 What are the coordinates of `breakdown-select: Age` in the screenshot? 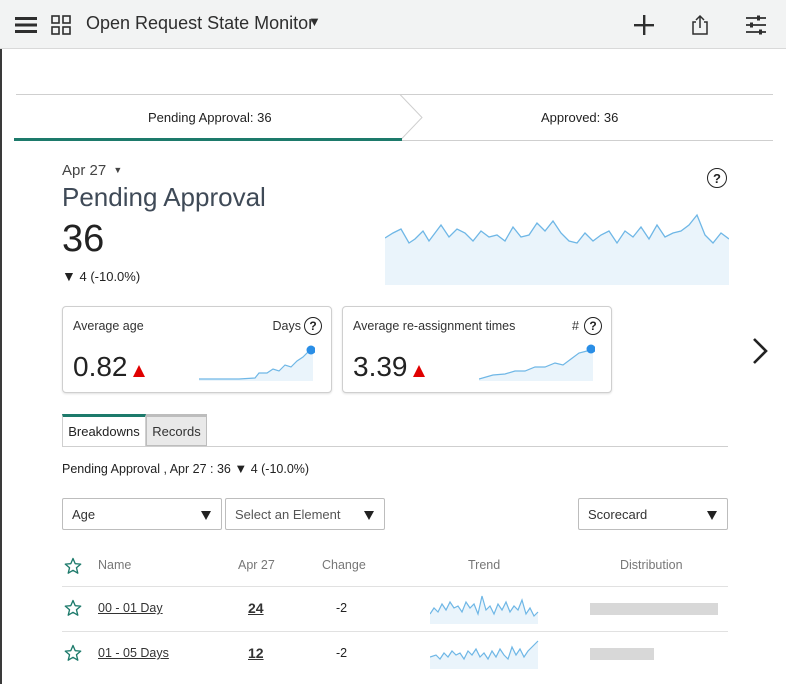 It's located at (142, 514).